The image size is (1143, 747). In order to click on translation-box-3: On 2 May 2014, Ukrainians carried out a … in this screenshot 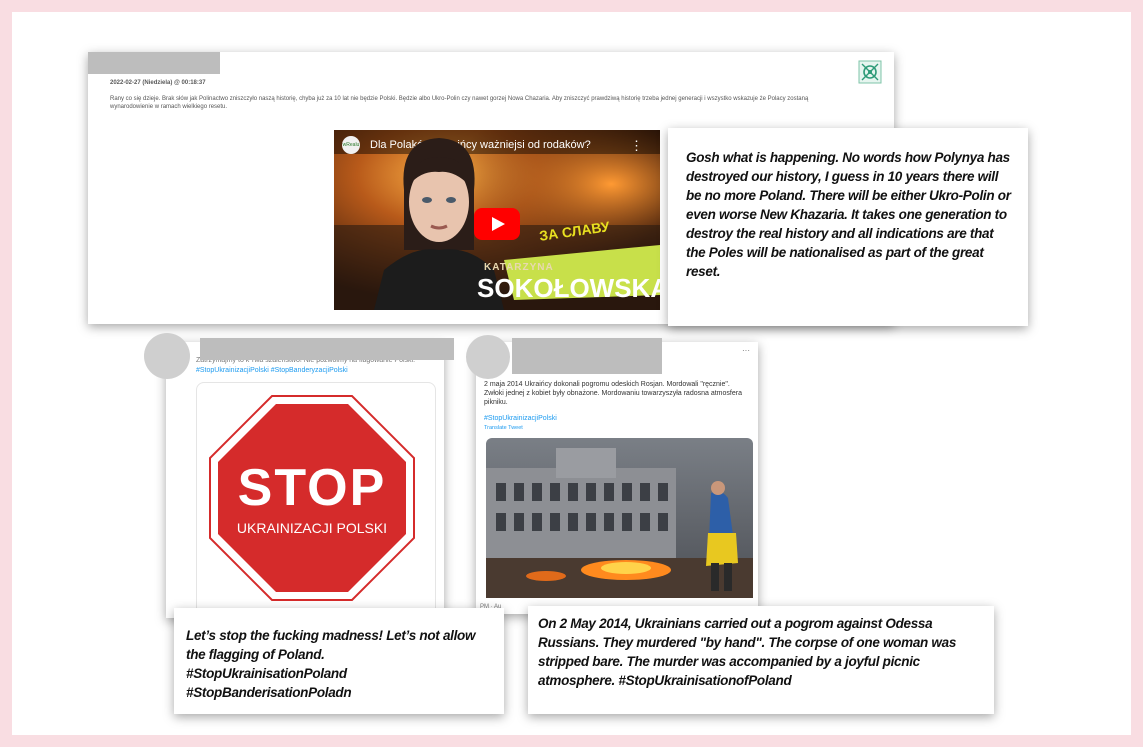, I will do `click(761, 660)`.